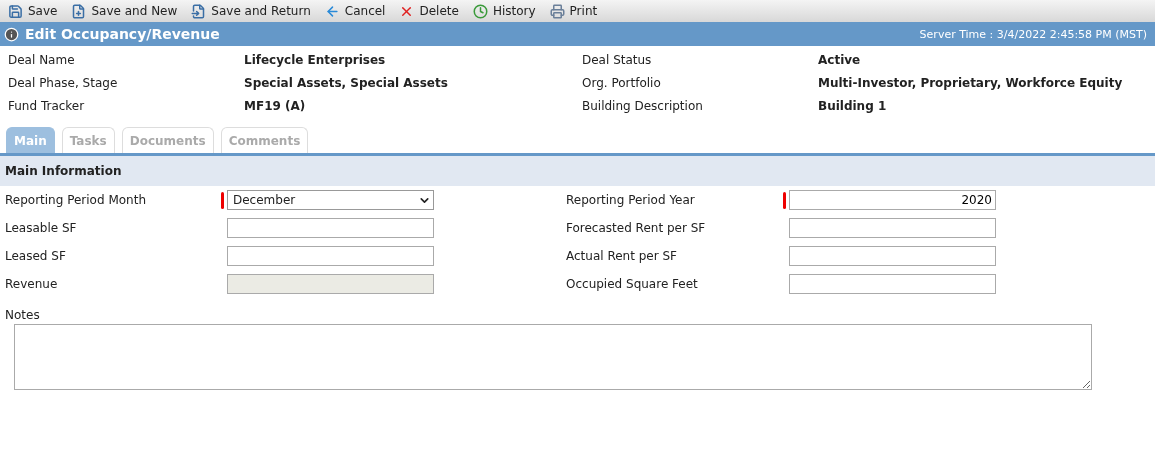 The height and width of the screenshot is (466, 1155). Describe the element at coordinates (636, 228) in the screenshot. I see `field-label: Forecasted Rent per SF` at that location.